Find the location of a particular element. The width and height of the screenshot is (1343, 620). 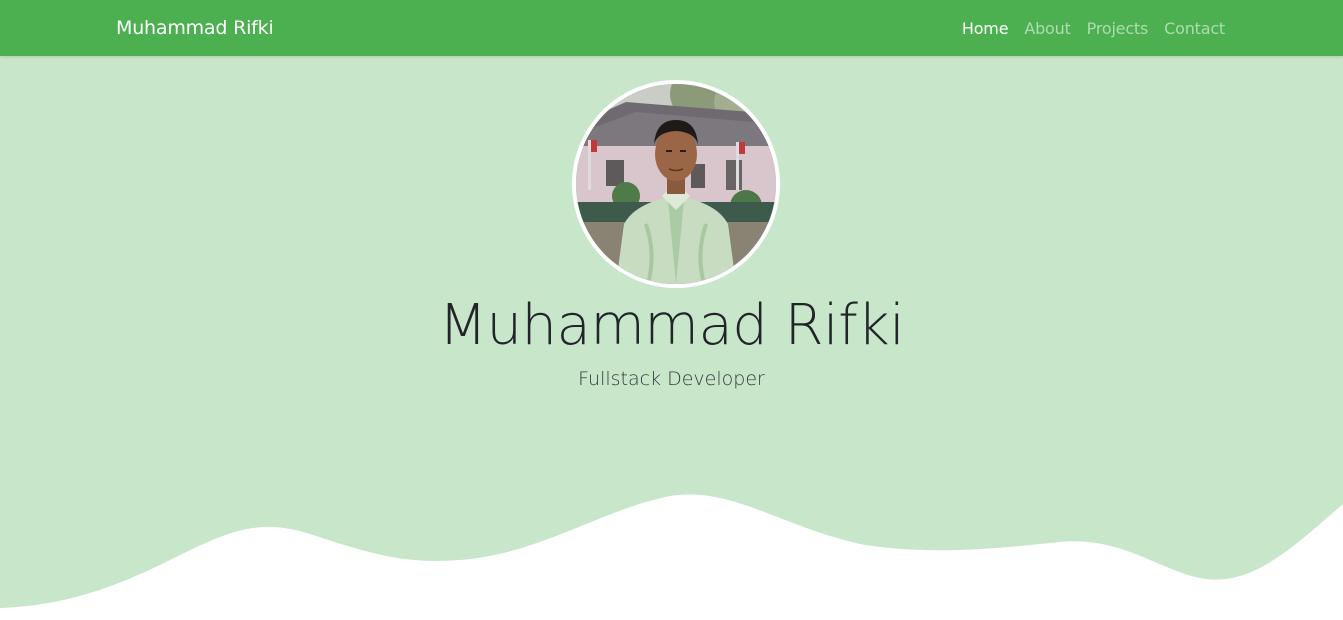

profile-photo is located at coordinates (676, 184).